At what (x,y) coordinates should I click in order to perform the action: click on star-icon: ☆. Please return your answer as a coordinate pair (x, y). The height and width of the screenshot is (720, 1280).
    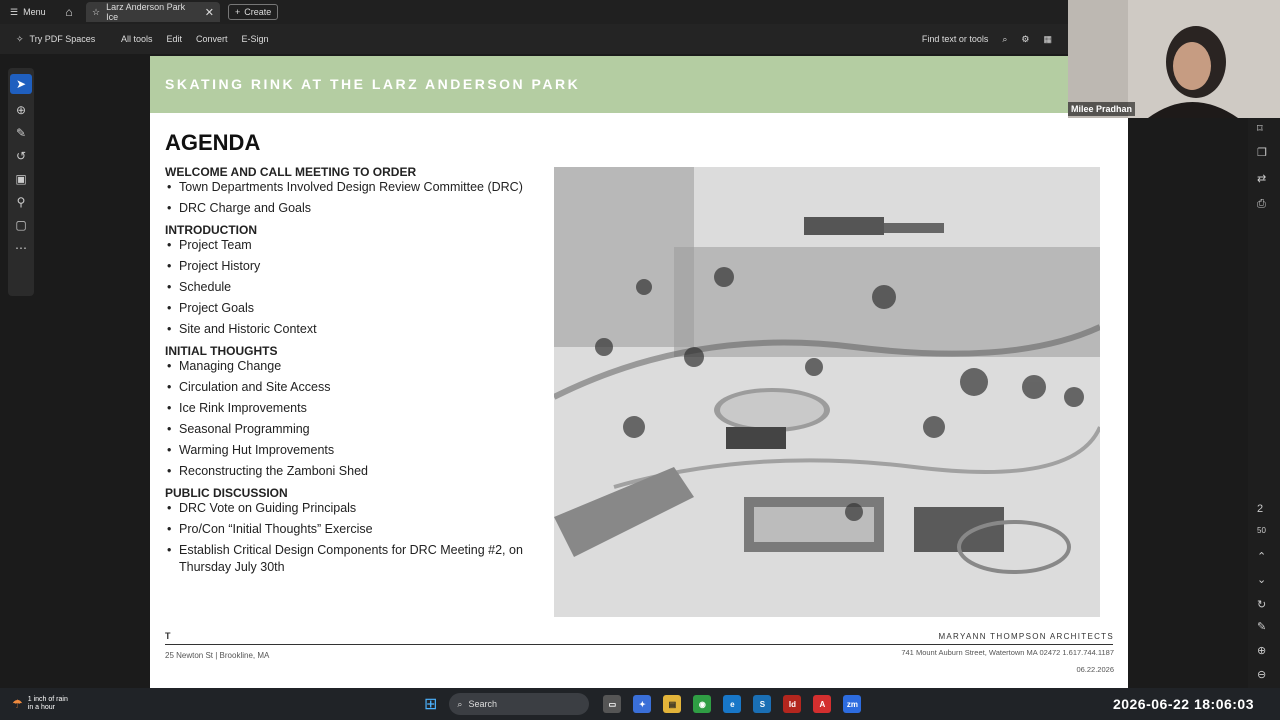
    Looking at the image, I should click on (96, 12).